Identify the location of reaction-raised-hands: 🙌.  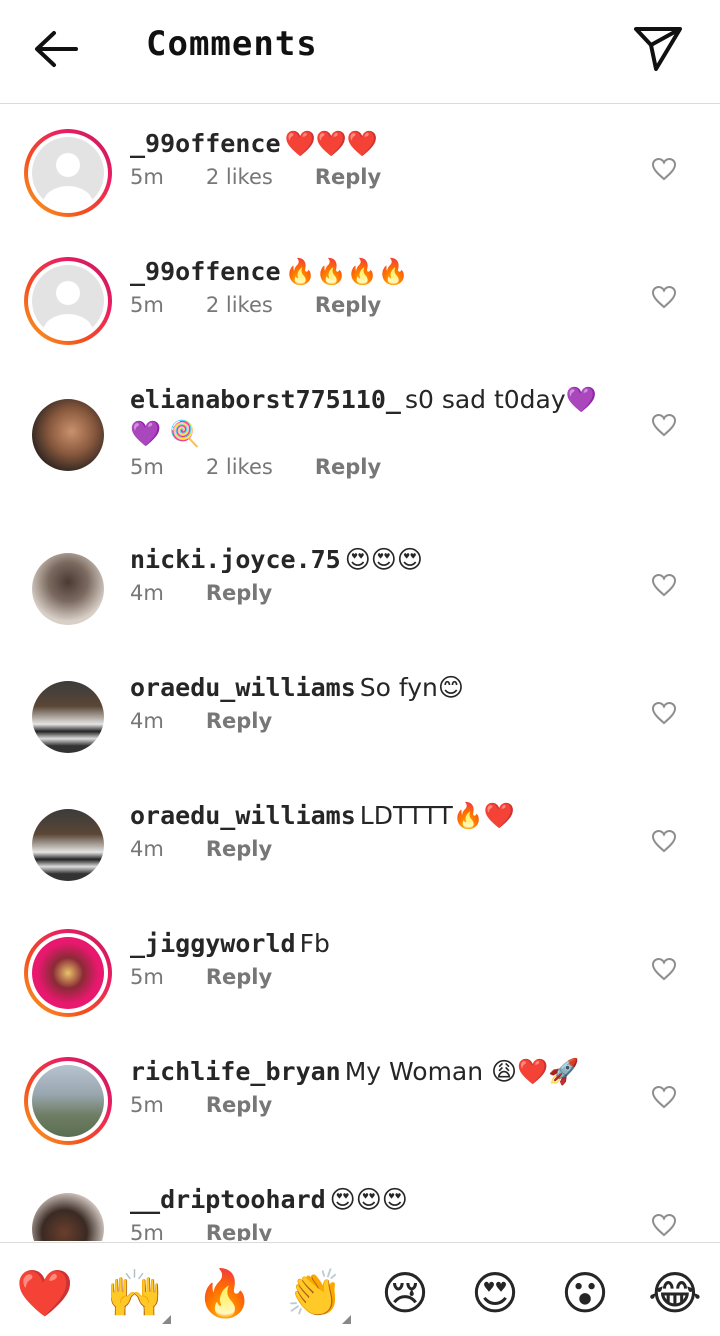
(135, 1293).